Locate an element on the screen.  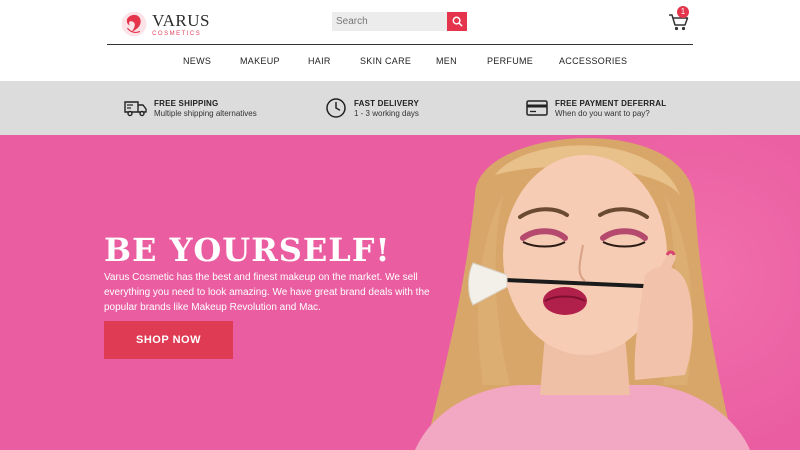
header-divider is located at coordinates (400, 44).